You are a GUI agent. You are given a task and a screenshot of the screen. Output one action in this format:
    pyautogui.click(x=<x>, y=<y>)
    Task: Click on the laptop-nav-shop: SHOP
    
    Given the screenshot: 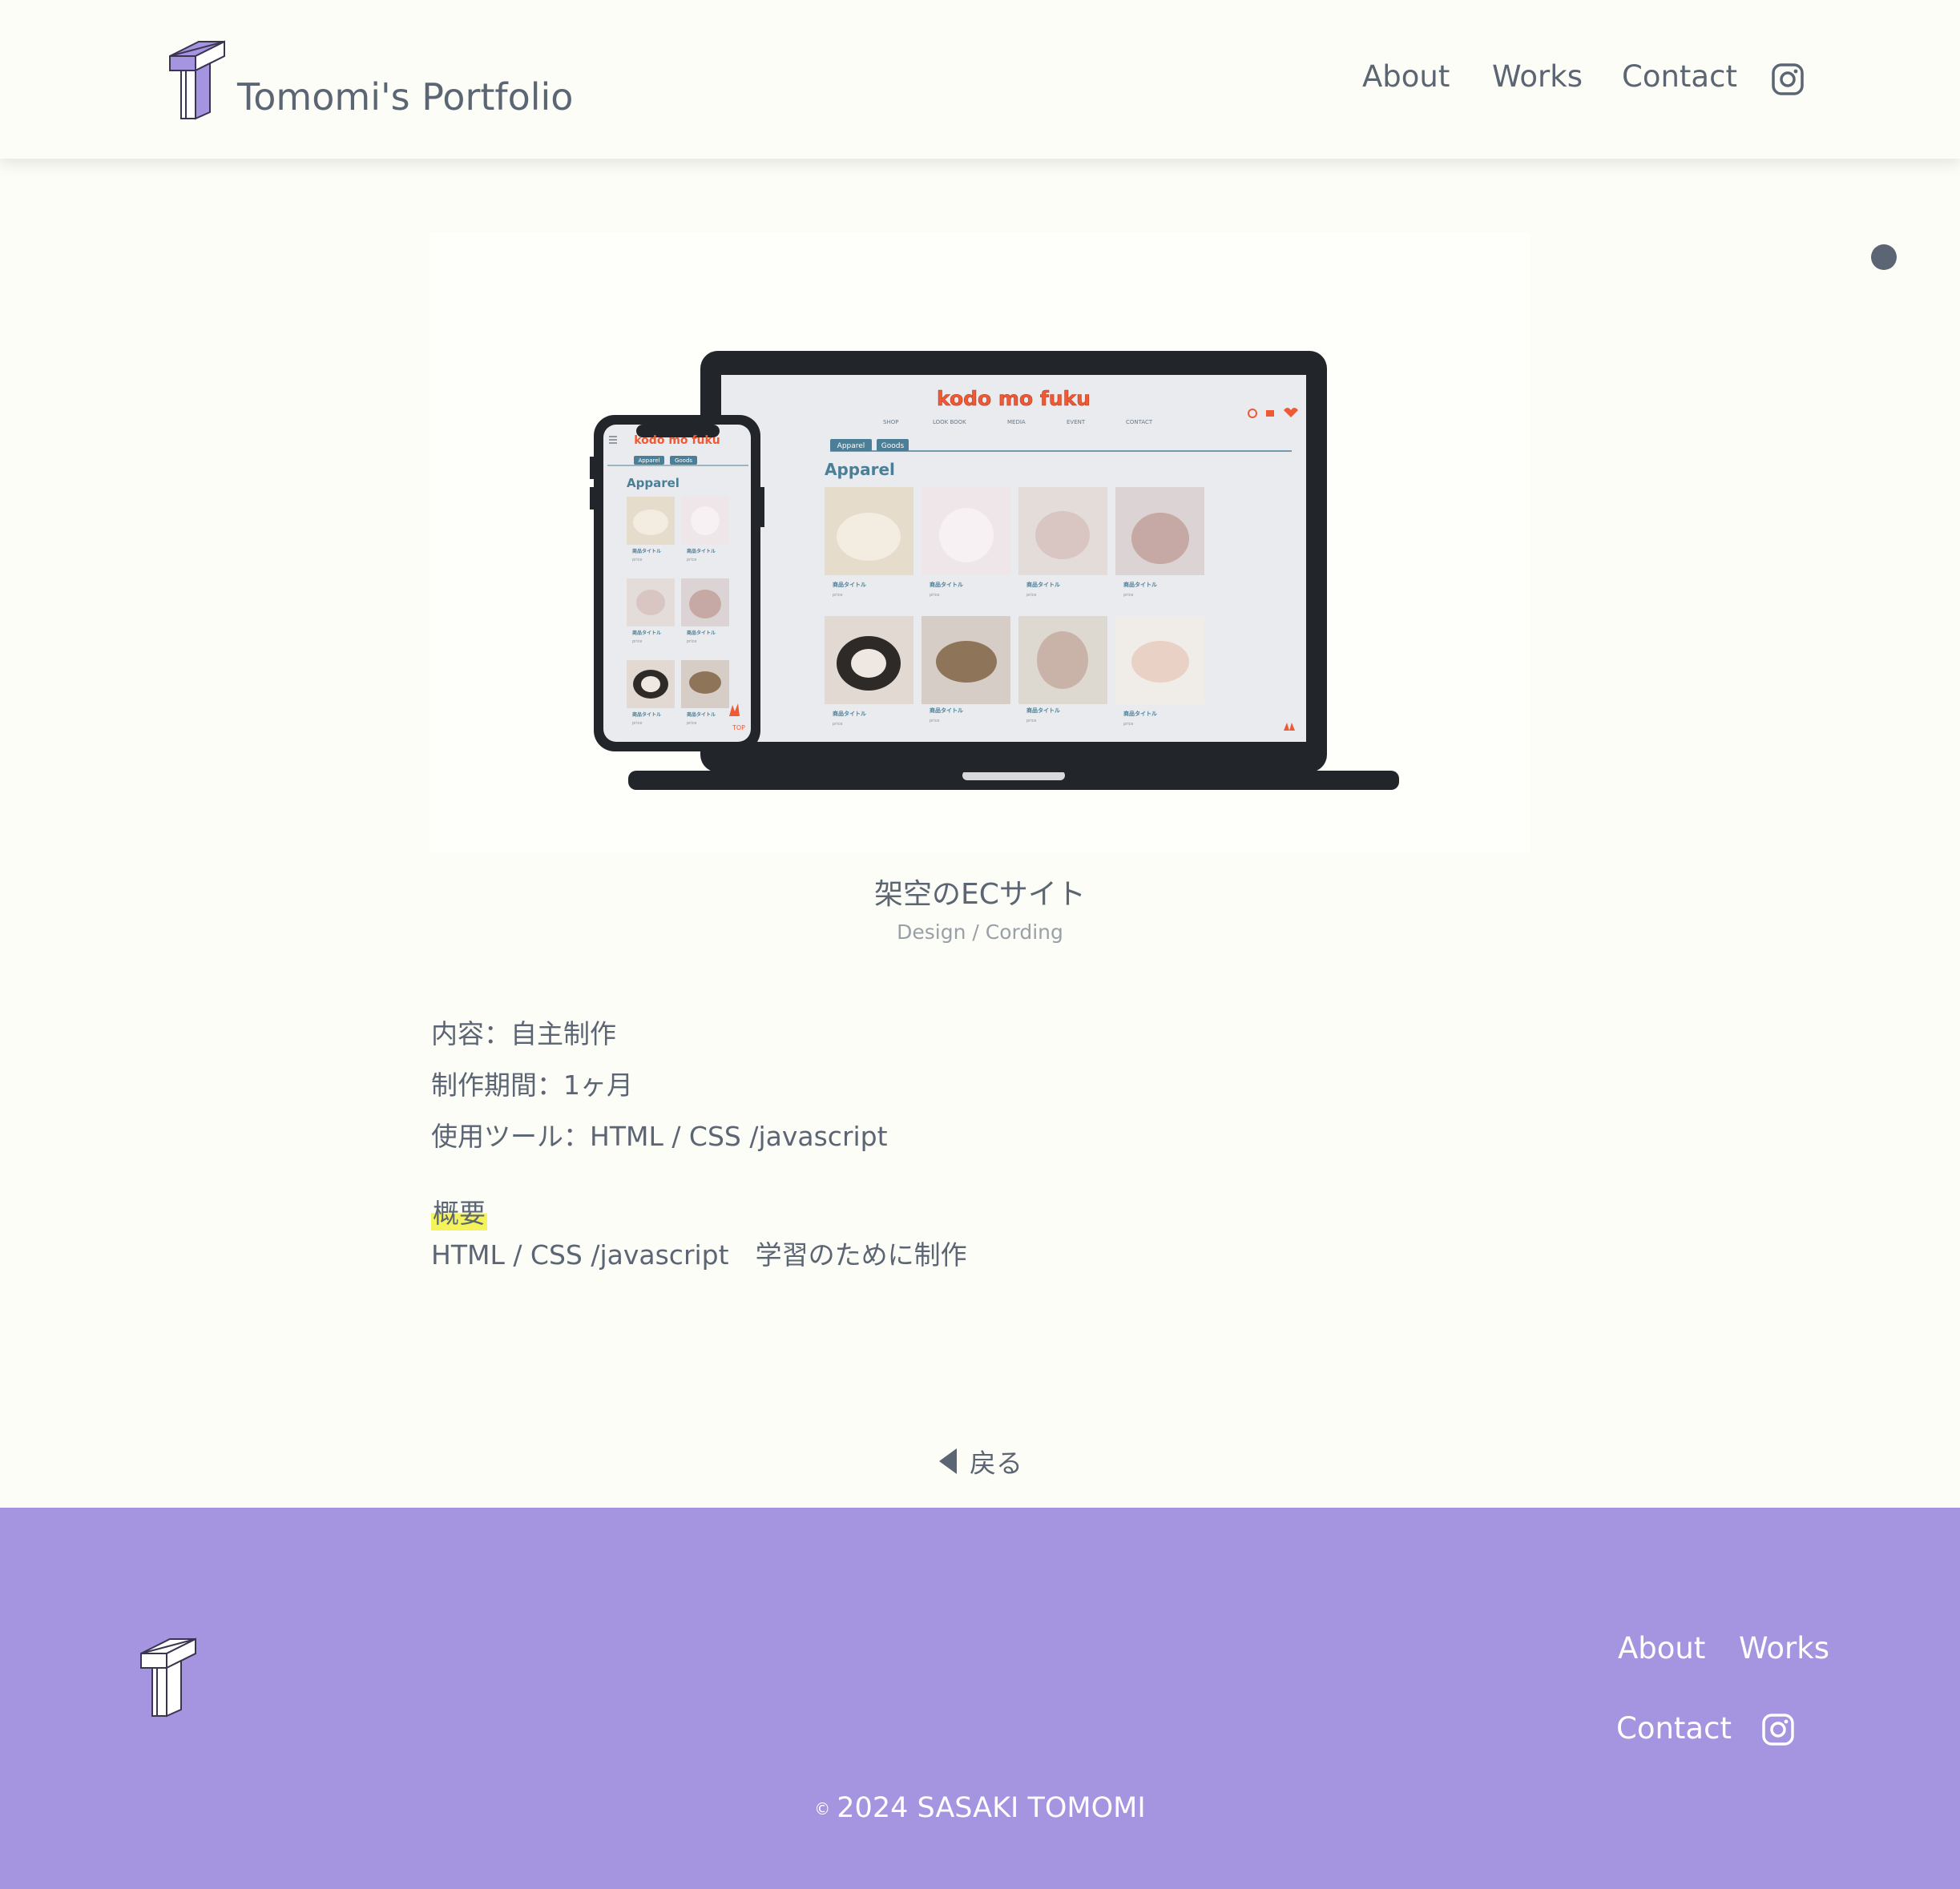 What is the action you would take?
    pyautogui.click(x=890, y=422)
    